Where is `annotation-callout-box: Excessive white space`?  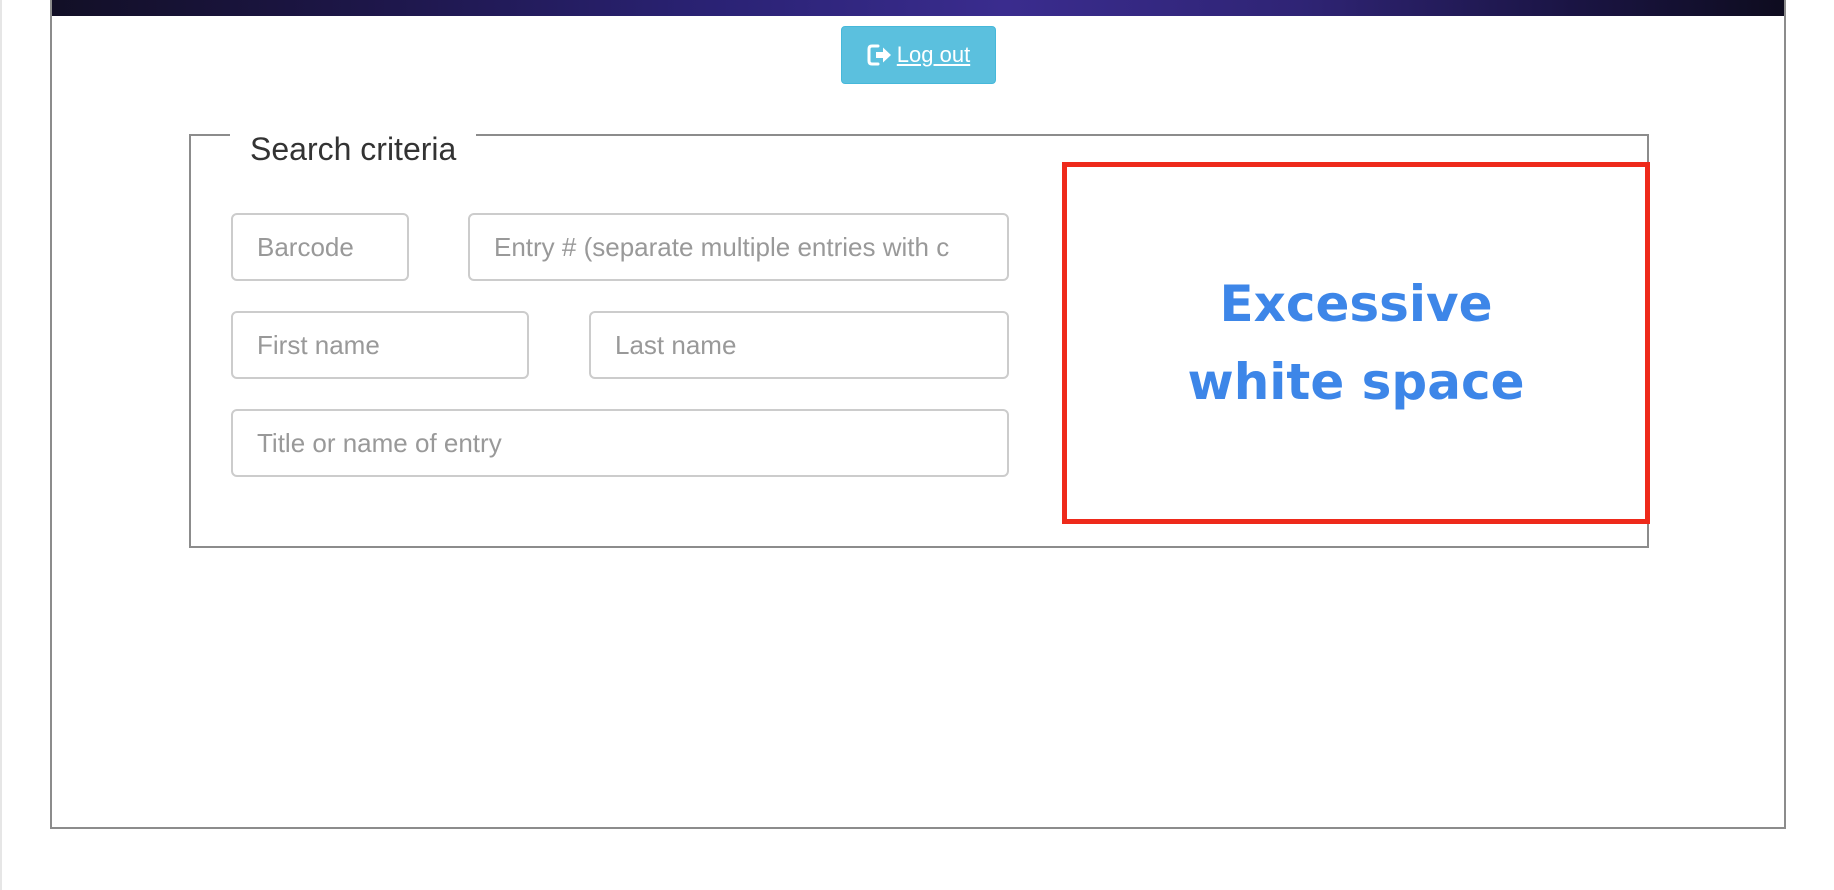 annotation-callout-box: Excessive white space is located at coordinates (1356, 343).